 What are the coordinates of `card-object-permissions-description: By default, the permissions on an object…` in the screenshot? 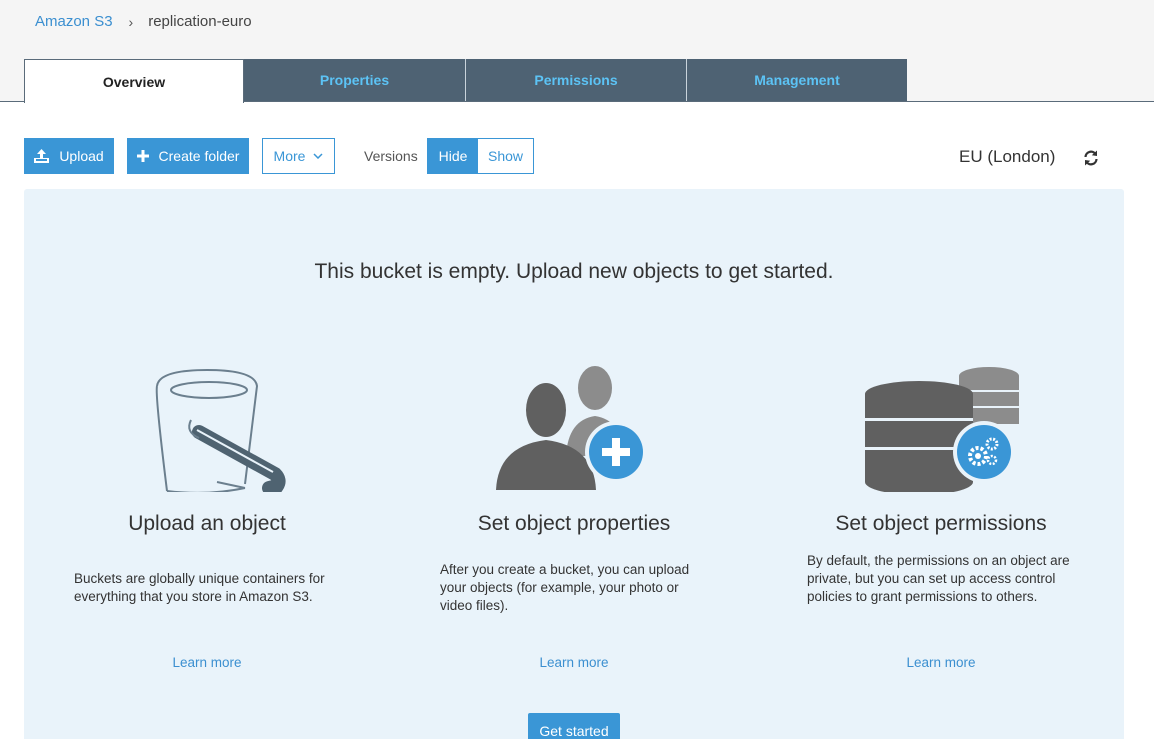 It's located at (938, 578).